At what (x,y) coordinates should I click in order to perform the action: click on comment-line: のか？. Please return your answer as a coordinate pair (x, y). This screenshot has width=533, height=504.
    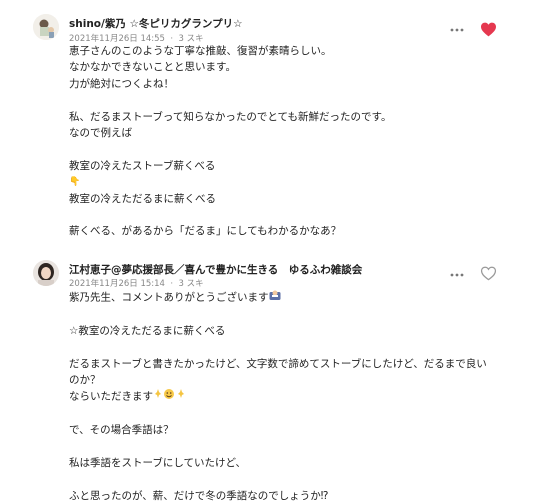
    Looking at the image, I should click on (85, 380).